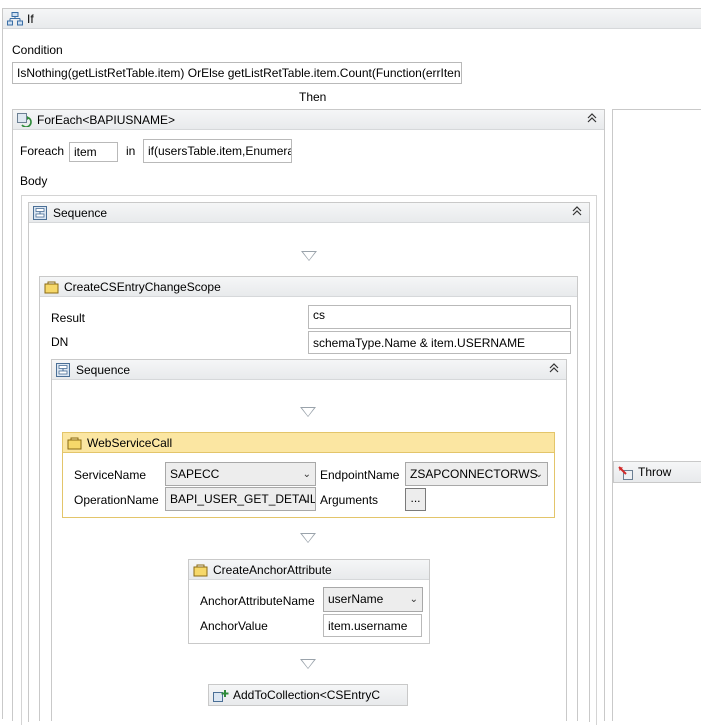 This screenshot has height=725, width=701. What do you see at coordinates (360, 475) in the screenshot?
I see `endpoint-name-label: EndpointName` at bounding box center [360, 475].